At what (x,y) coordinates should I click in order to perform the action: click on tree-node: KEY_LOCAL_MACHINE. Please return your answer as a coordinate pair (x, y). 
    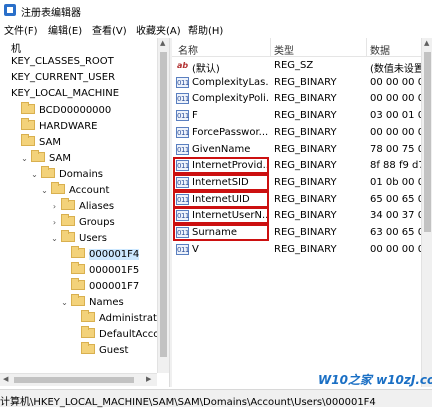
    Looking at the image, I should click on (59, 96).